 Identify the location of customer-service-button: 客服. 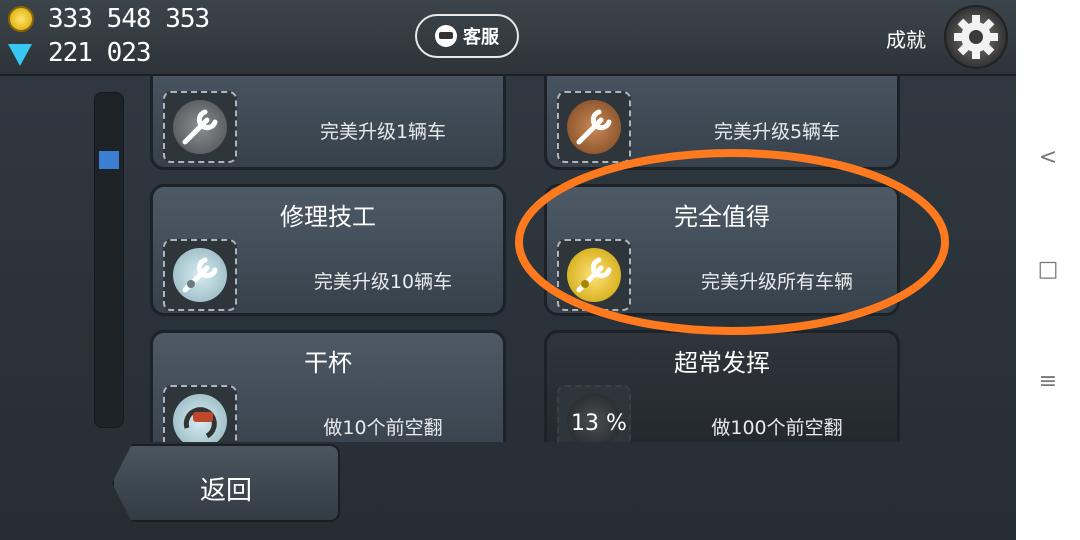
(467, 36).